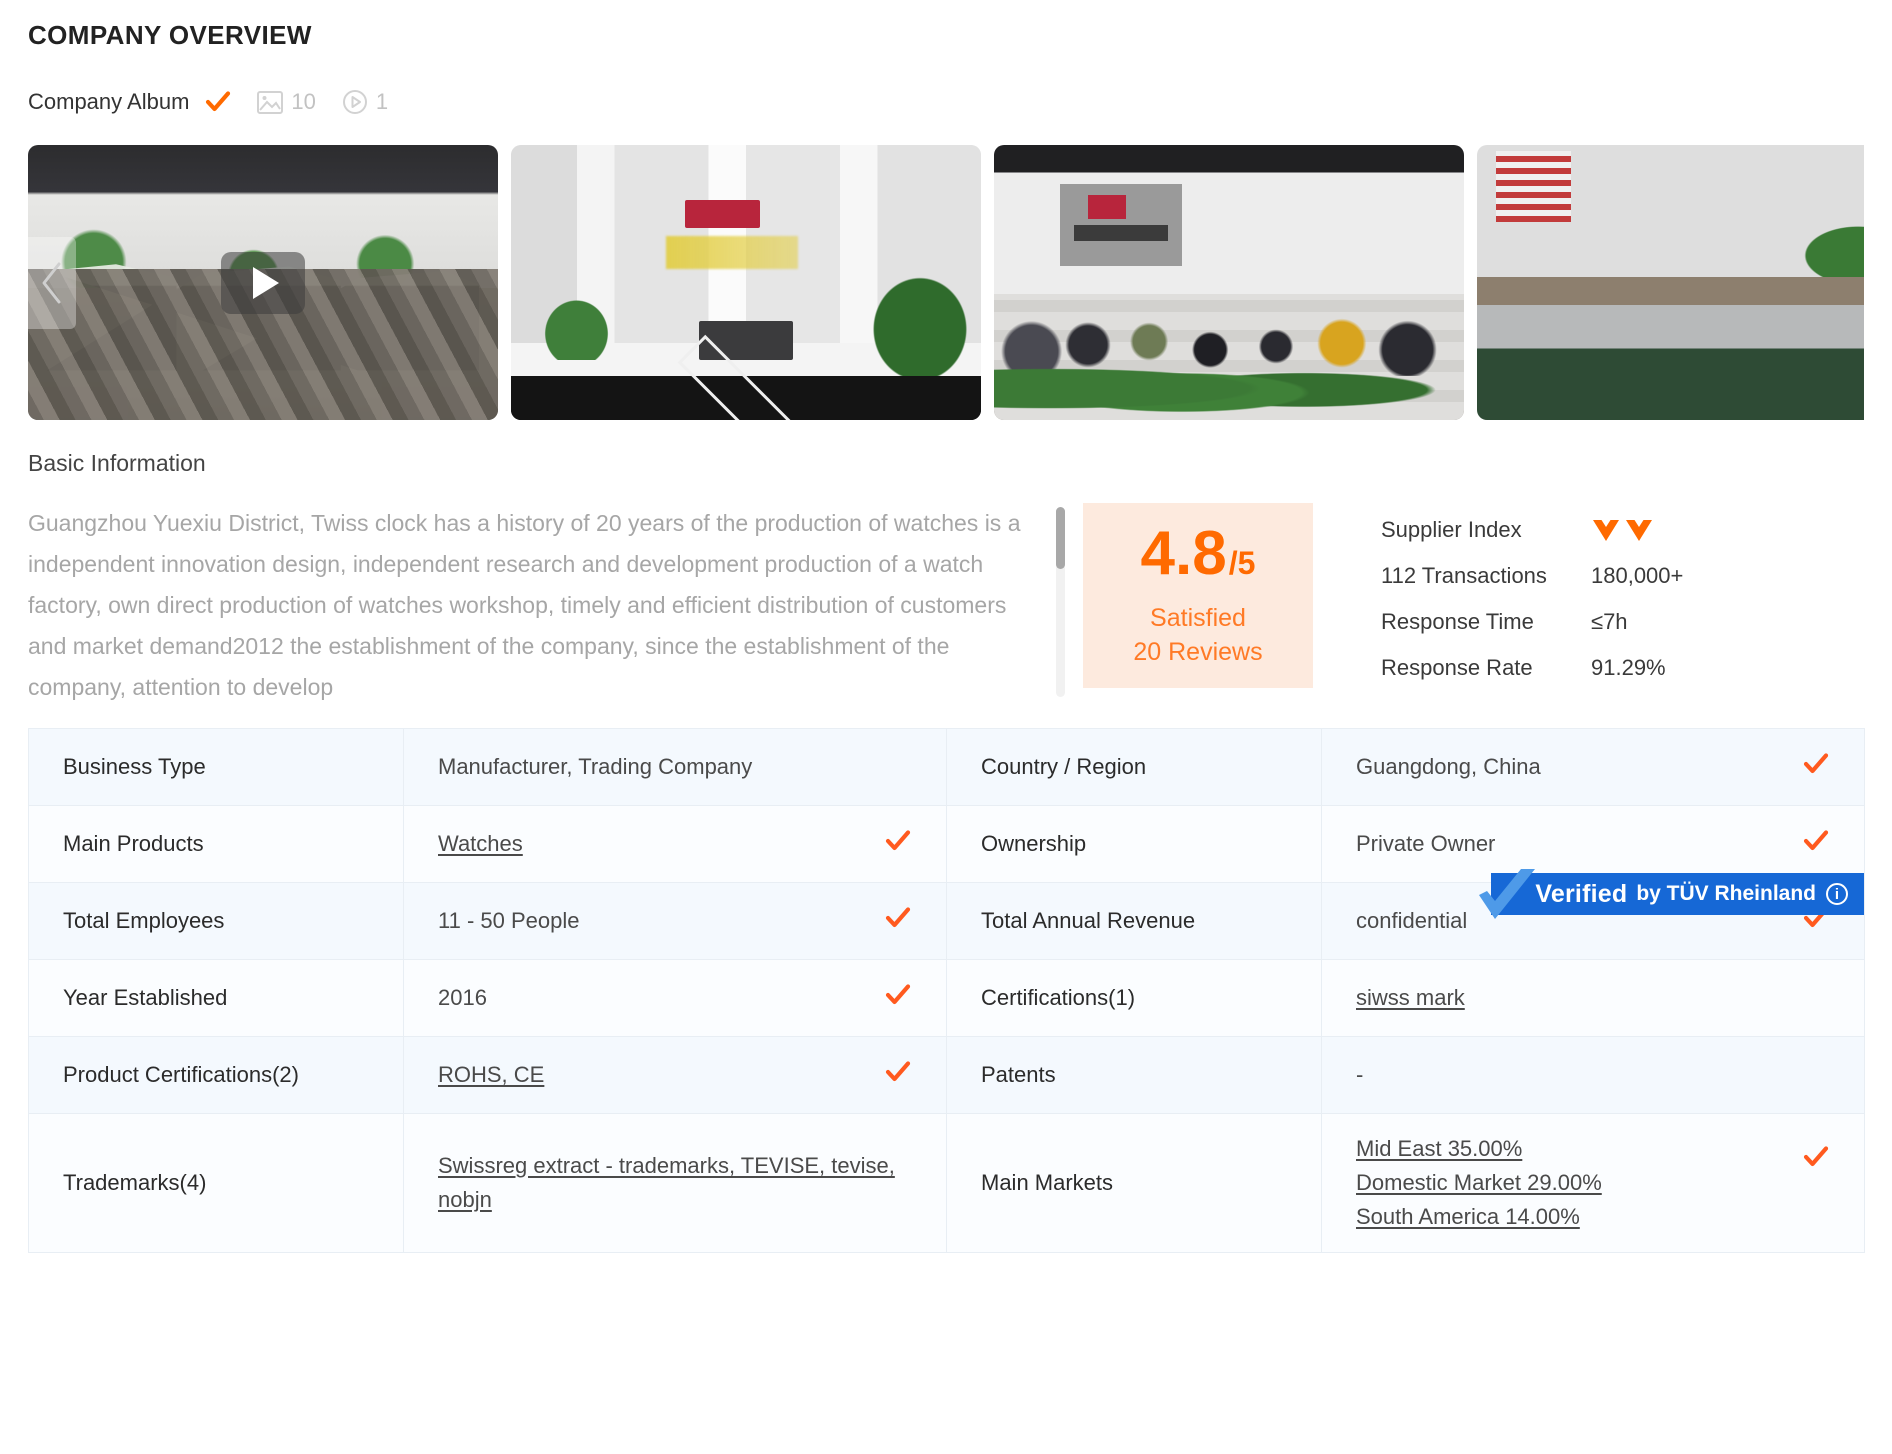  Describe the element at coordinates (170, 35) in the screenshot. I see `page-title: COMPANY OVERVIEW` at that location.